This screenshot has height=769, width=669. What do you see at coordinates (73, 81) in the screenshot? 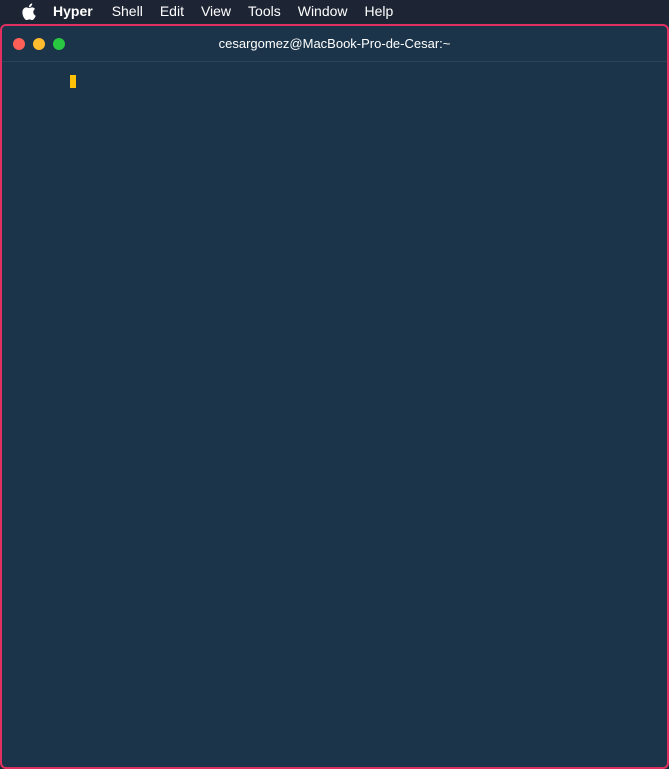
I see `terminal-cursor` at bounding box center [73, 81].